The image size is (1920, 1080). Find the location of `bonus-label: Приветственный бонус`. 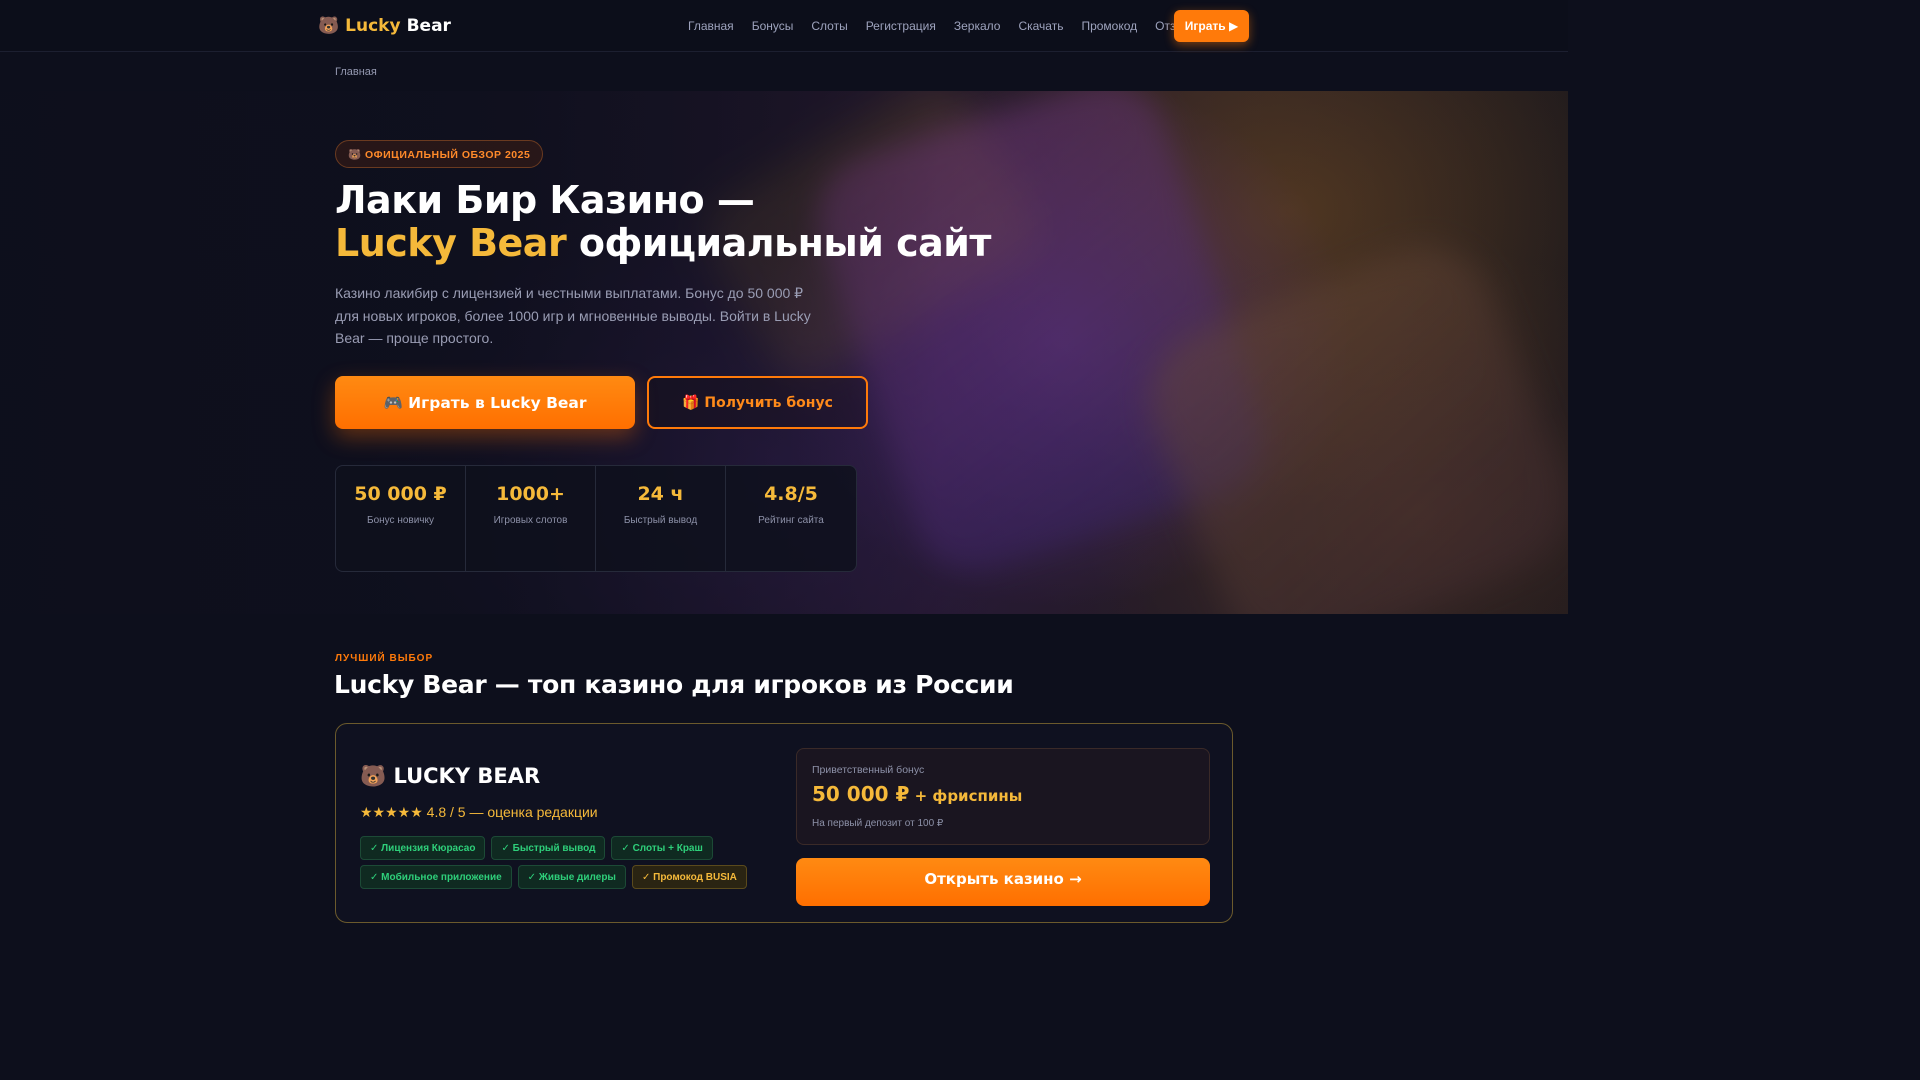

bonus-label: Приветственный бонус is located at coordinates (868, 770).